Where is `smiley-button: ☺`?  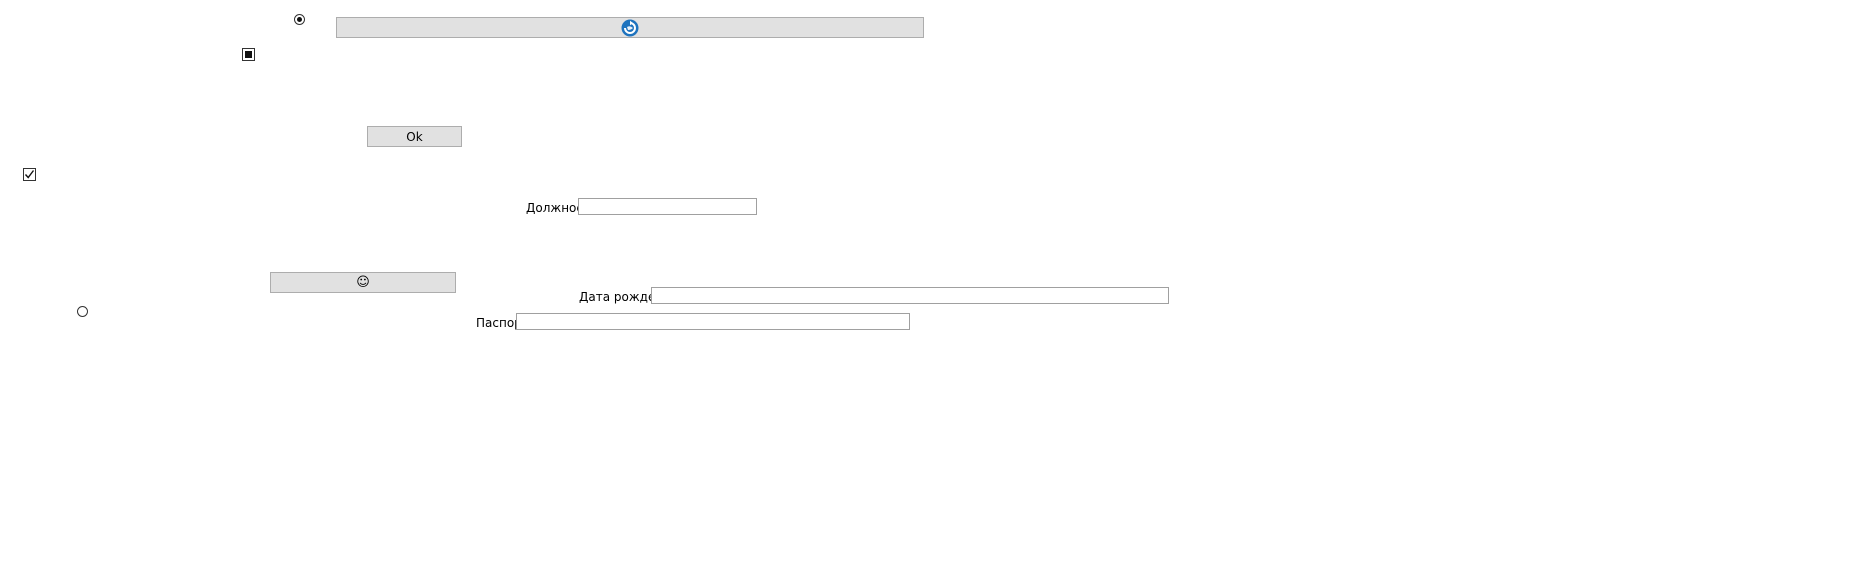 smiley-button: ☺ is located at coordinates (363, 282).